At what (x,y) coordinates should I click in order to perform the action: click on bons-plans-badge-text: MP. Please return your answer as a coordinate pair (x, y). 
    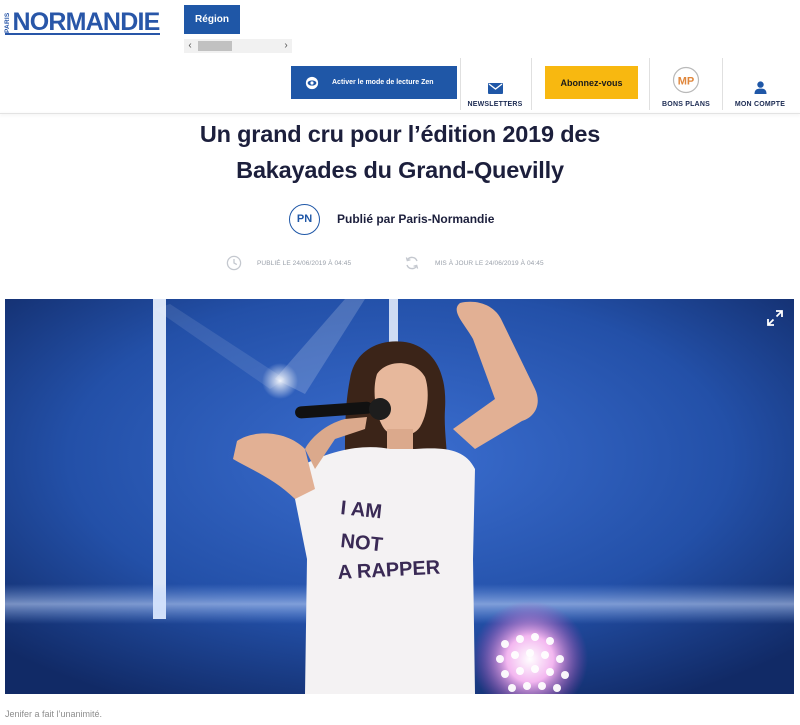
    Looking at the image, I should click on (686, 82).